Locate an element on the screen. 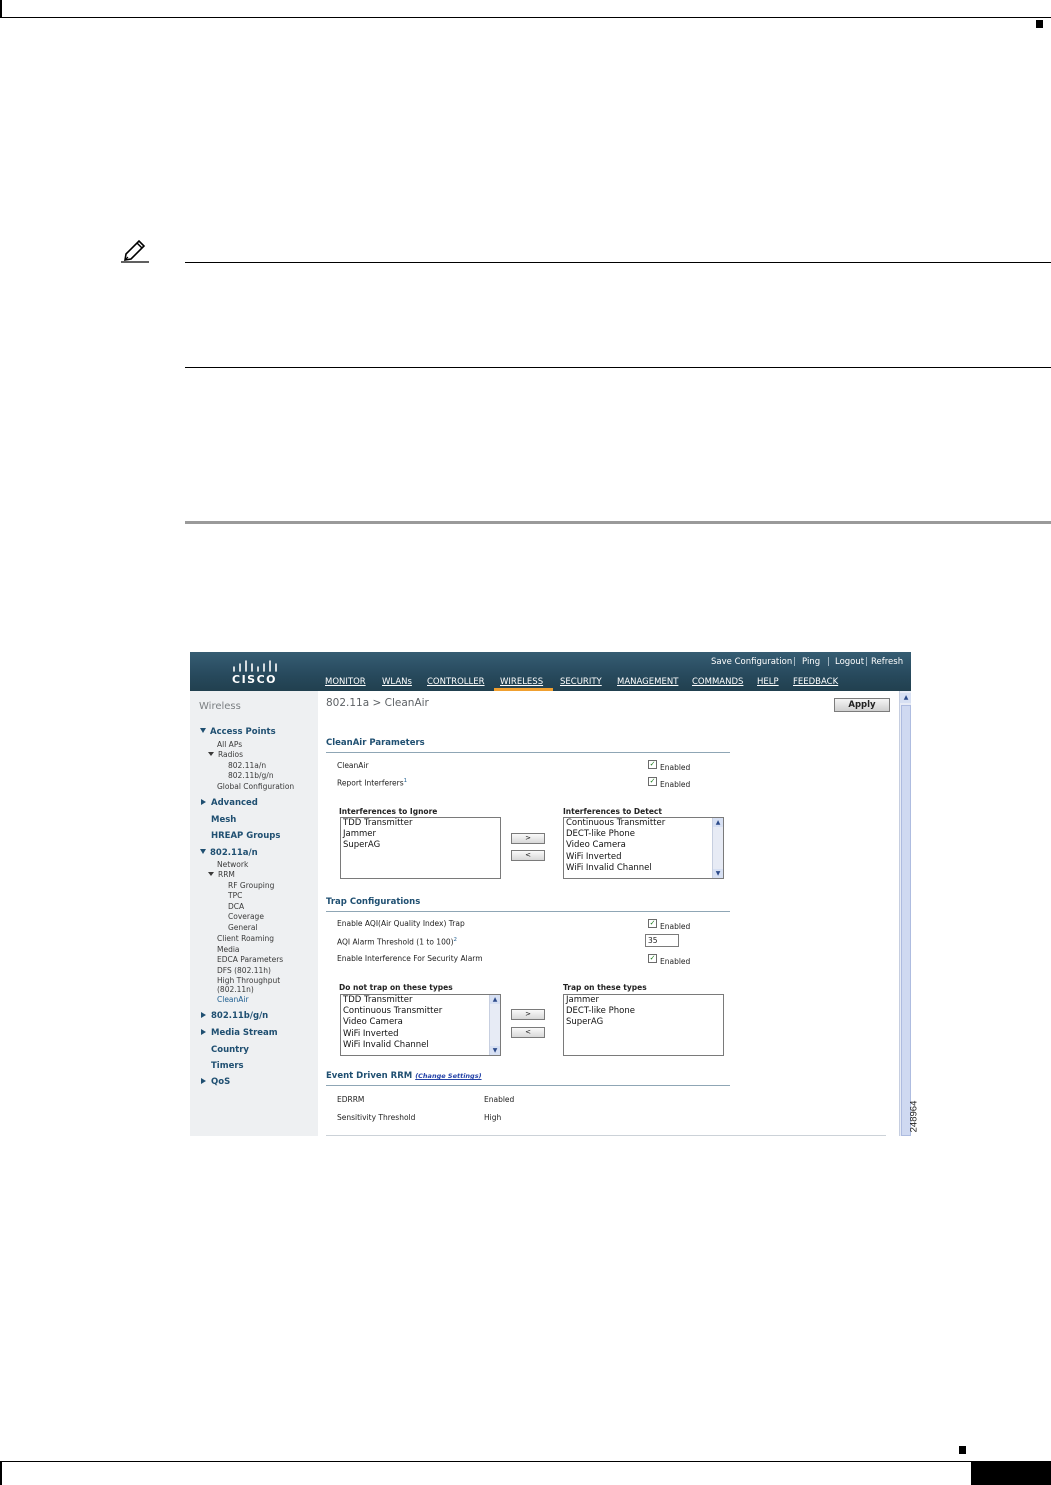  nav-hreap-groups: HREAP Groups is located at coordinates (245, 836).